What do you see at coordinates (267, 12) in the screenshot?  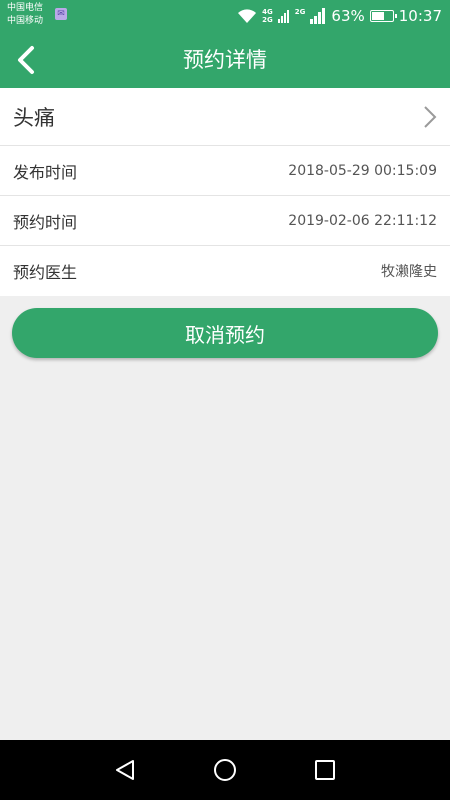 I see `network-tag-4g: 4G` at bounding box center [267, 12].